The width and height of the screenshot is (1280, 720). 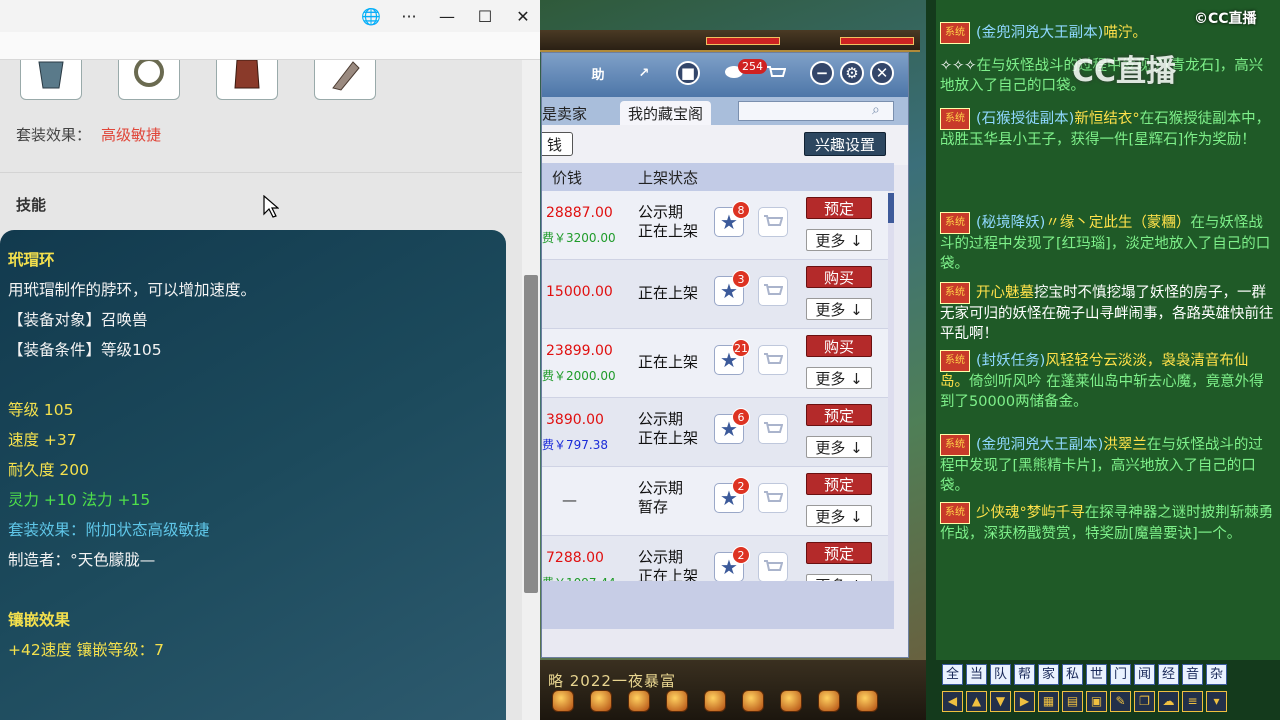 I want to click on help-button: 助, so click(x=598, y=73).